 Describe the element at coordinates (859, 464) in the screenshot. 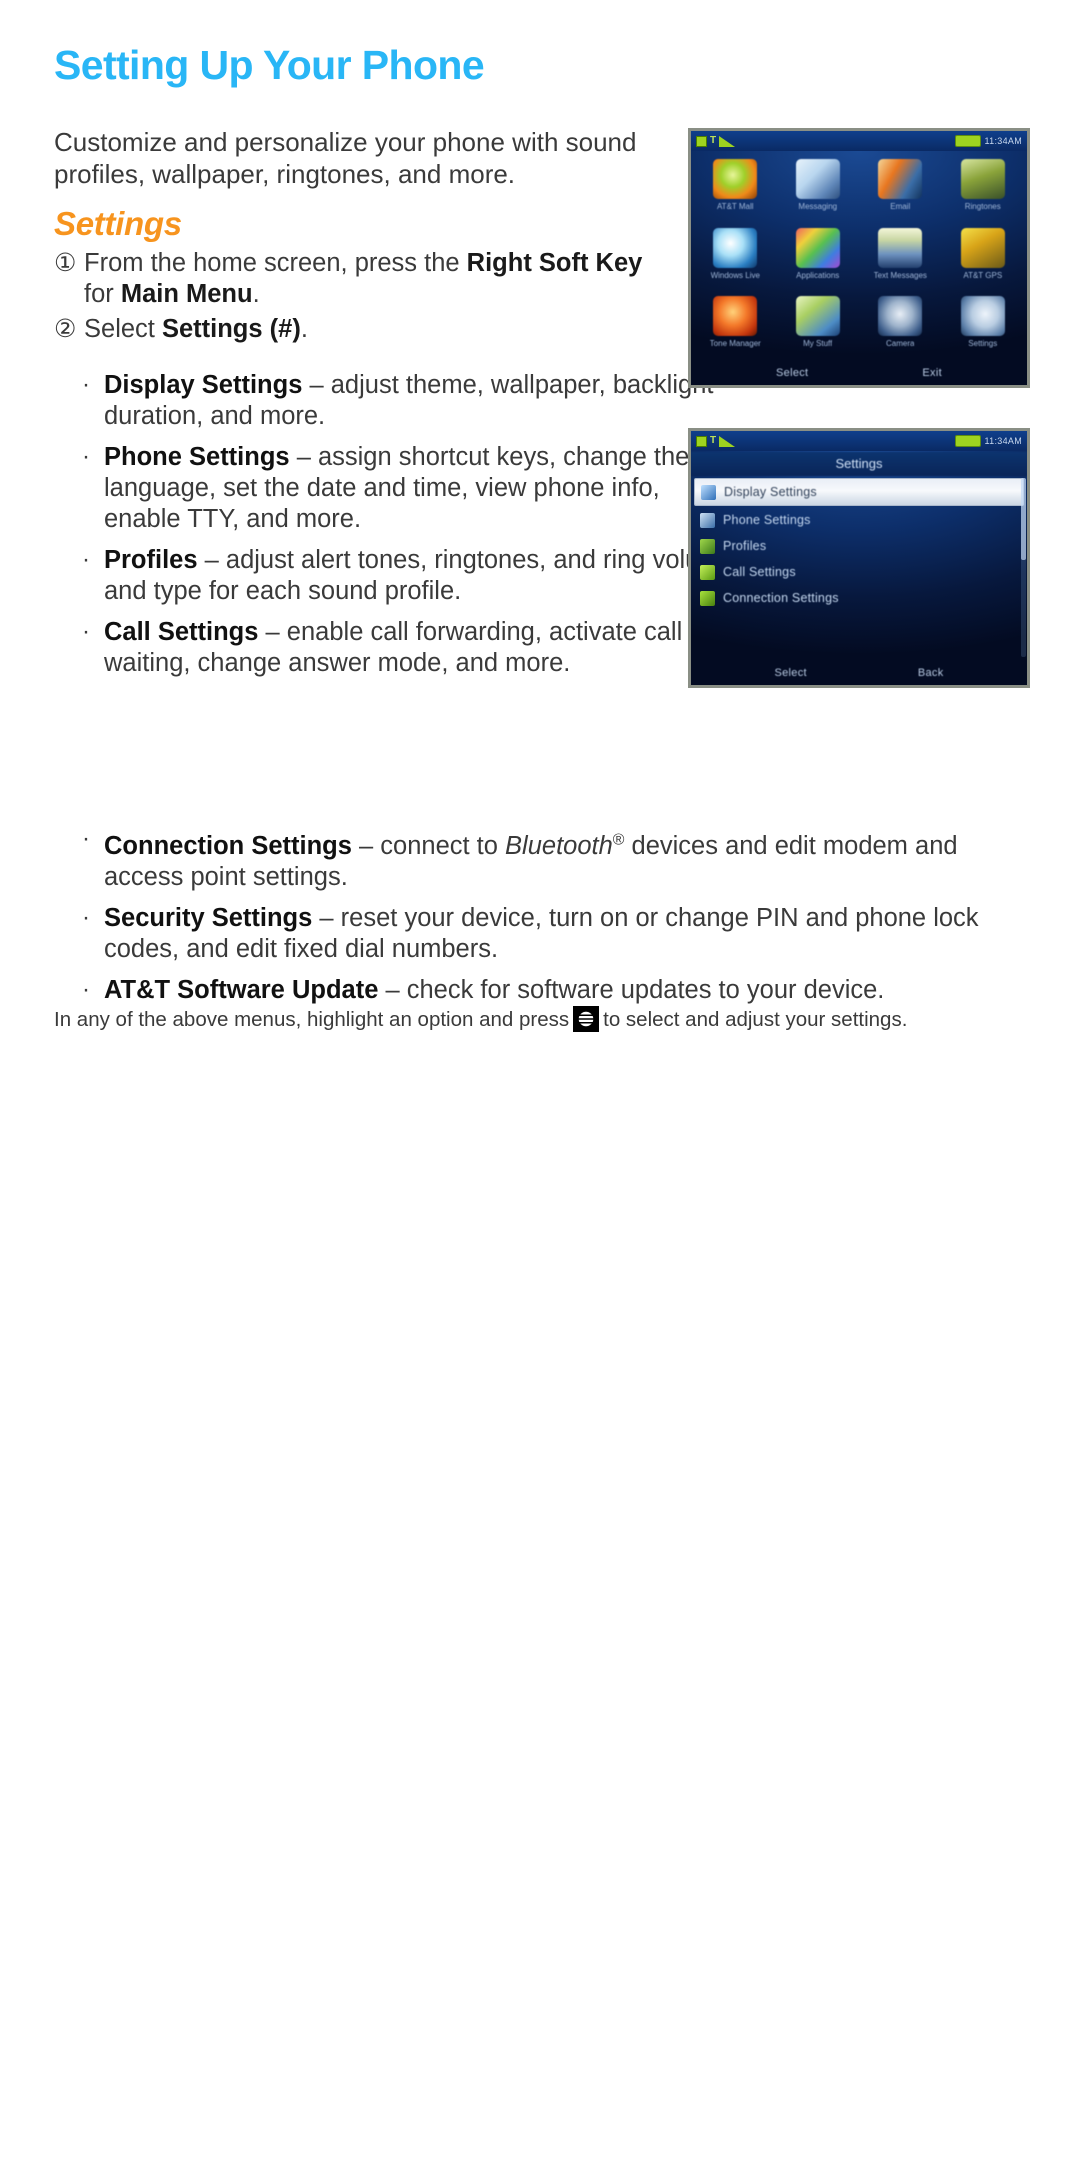

I see `screen-title: Settings` at that location.